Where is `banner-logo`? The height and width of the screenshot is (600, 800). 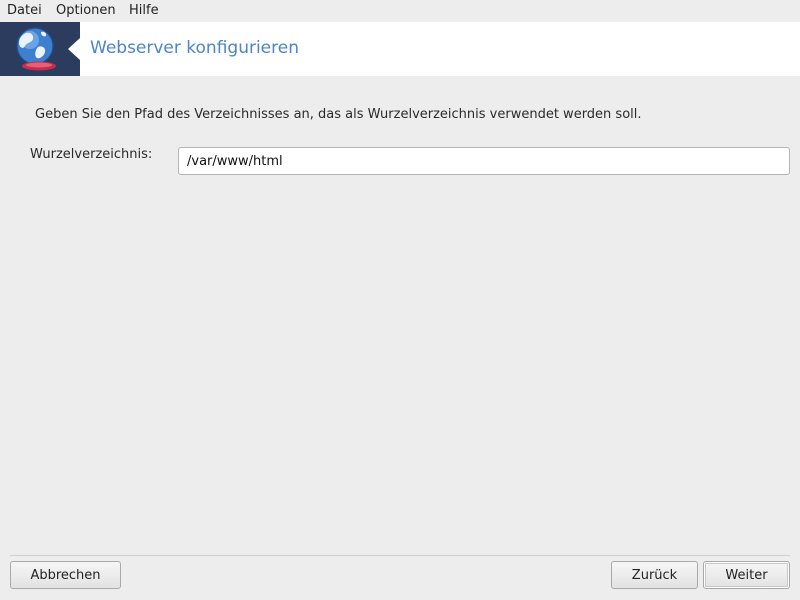
banner-logo is located at coordinates (40, 49).